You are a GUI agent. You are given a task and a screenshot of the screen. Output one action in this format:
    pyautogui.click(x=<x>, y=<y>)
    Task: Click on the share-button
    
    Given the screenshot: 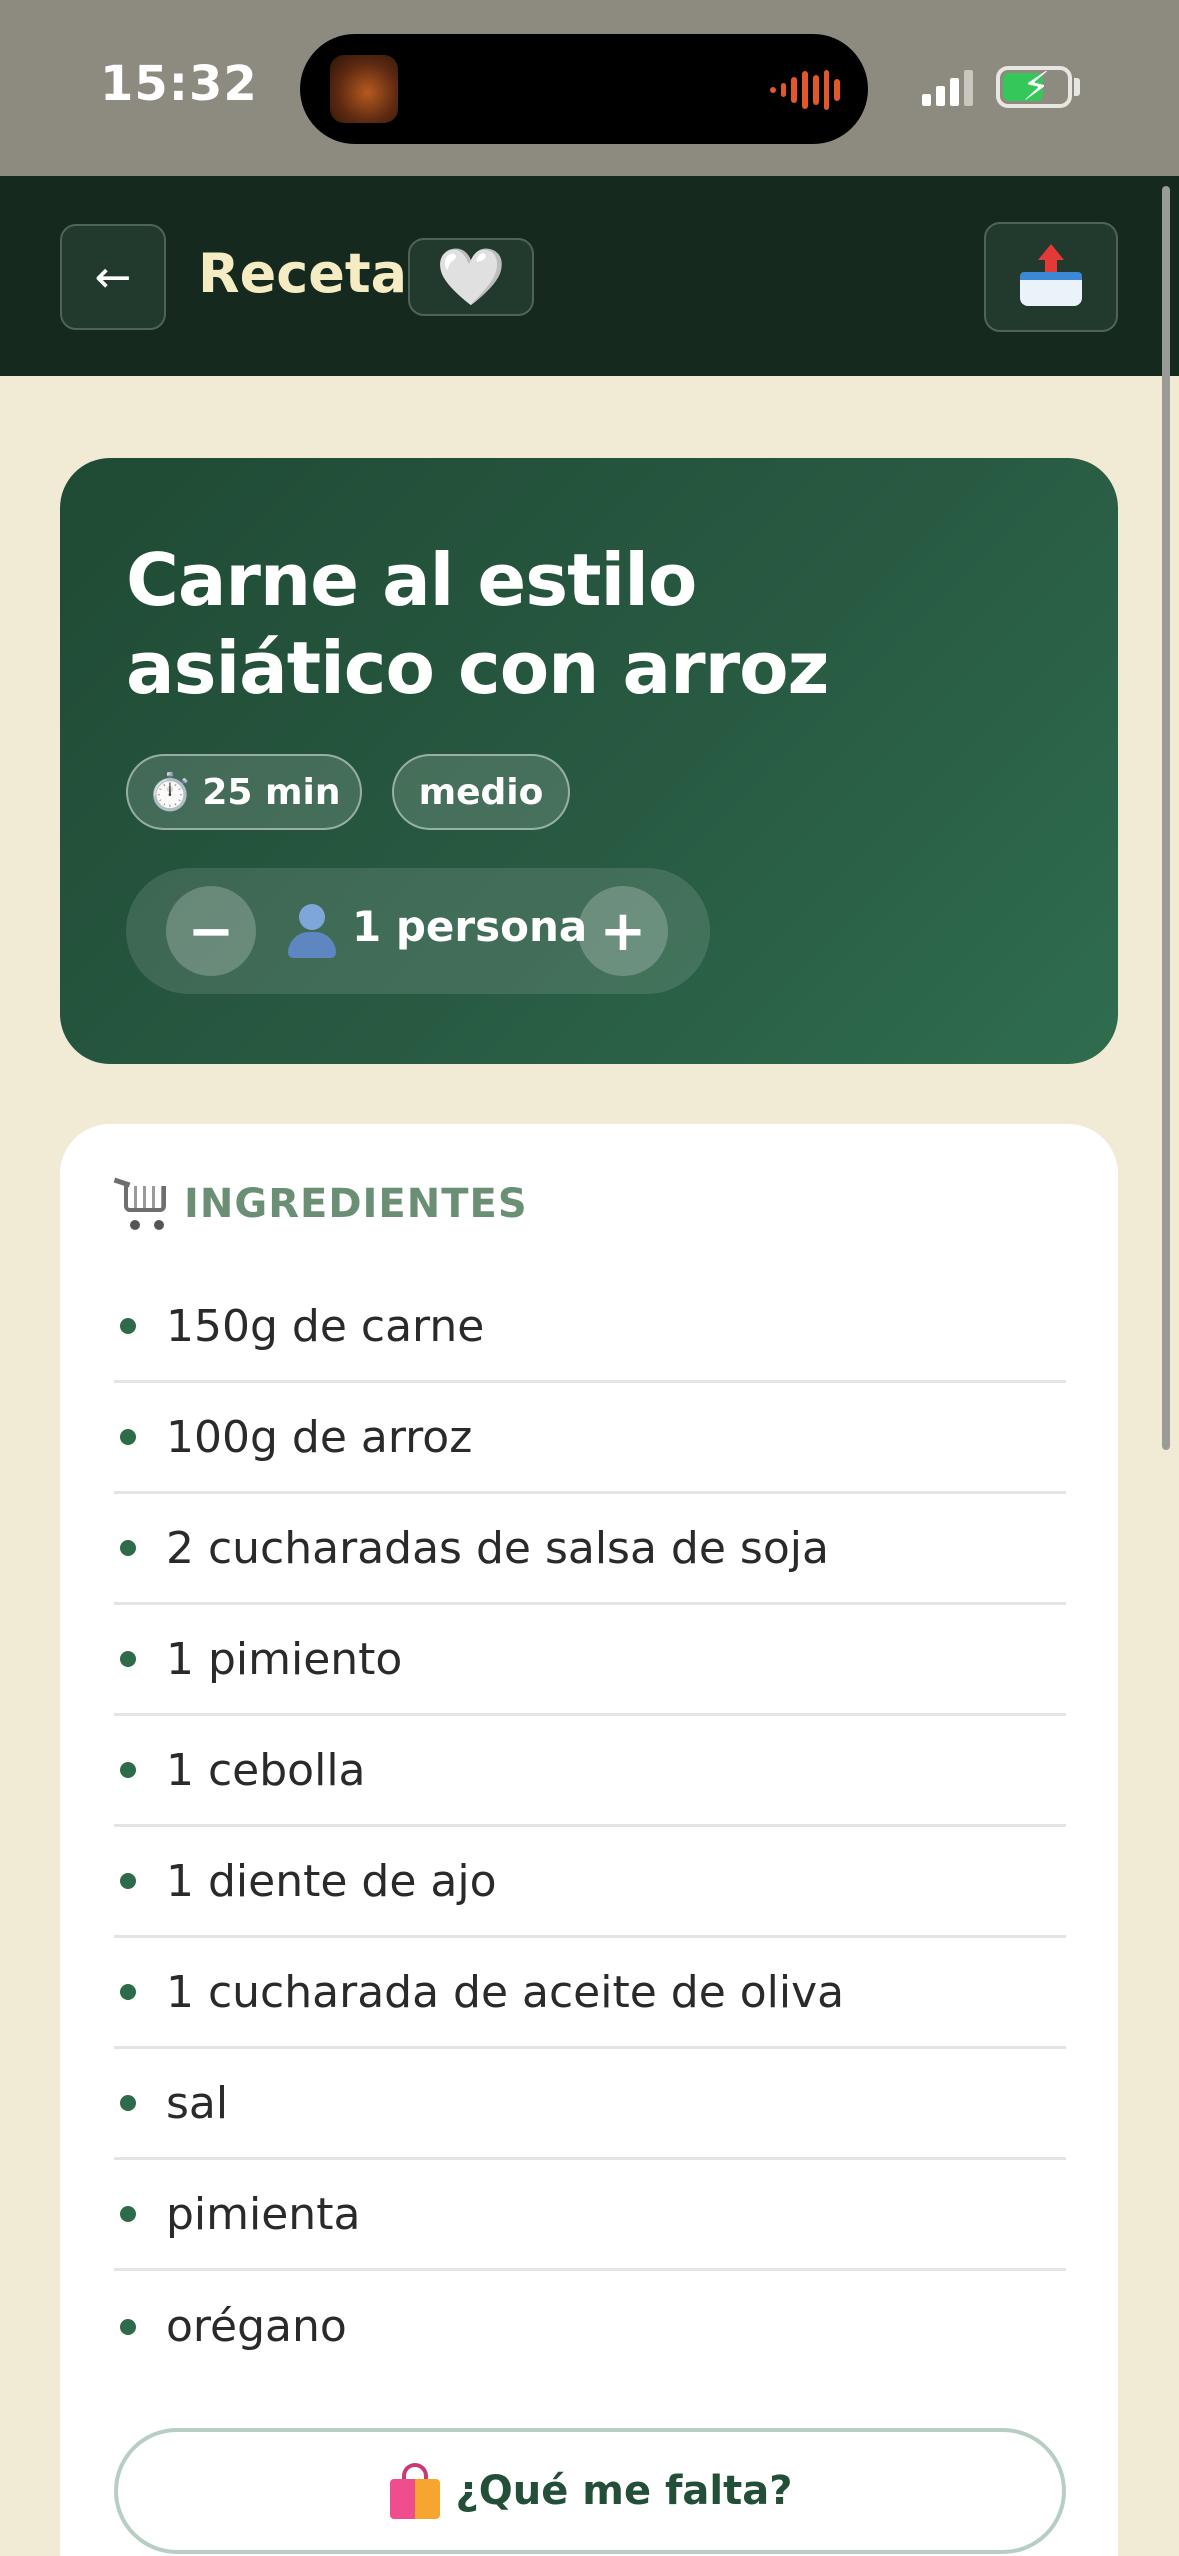 What is the action you would take?
    pyautogui.click(x=1051, y=277)
    